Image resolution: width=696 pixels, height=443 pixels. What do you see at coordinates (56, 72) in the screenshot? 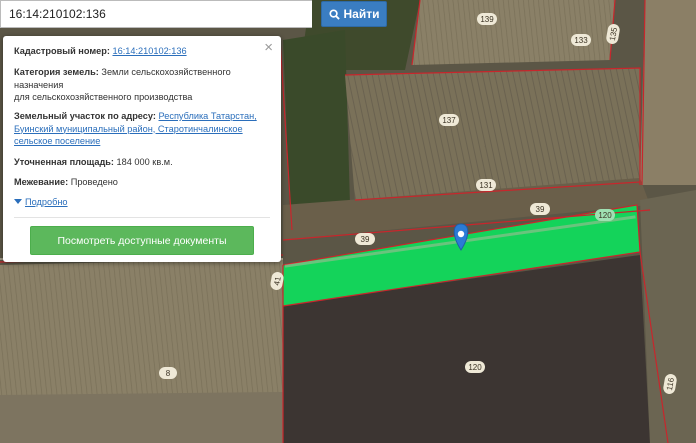
I see `land-category-label: Категория земель:` at bounding box center [56, 72].